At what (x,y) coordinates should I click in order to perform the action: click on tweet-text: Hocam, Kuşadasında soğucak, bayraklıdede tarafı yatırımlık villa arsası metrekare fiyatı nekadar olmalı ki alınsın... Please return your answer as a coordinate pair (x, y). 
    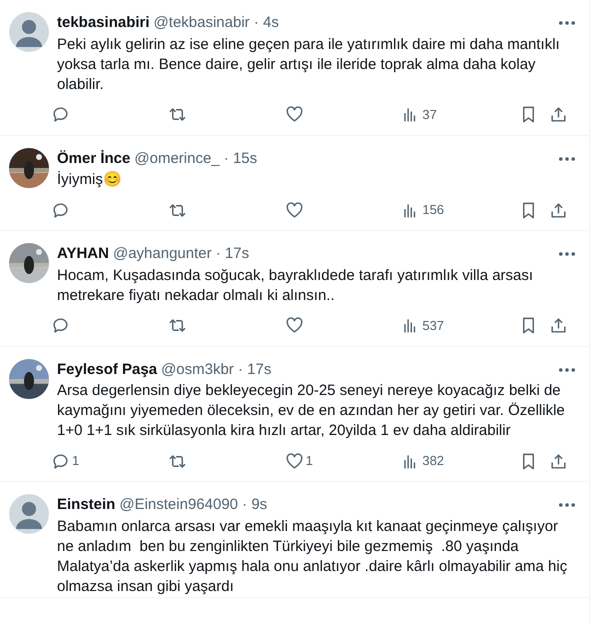
    Looking at the image, I should click on (295, 286).